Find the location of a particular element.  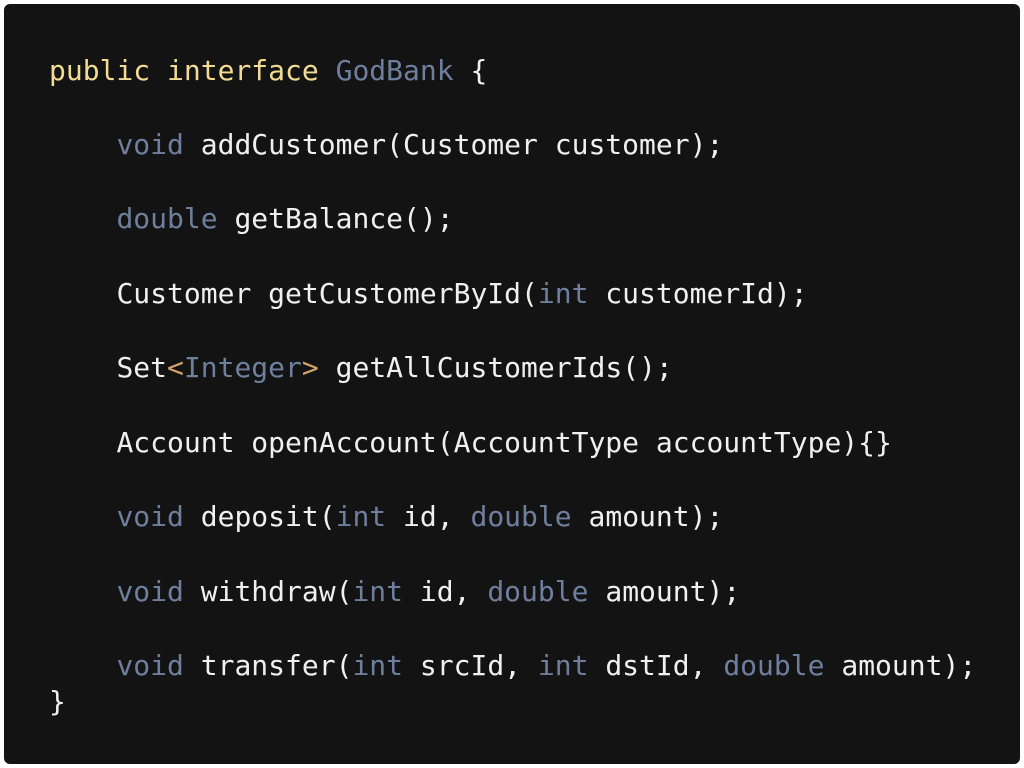

code-line: void deposit(int id, double amount); is located at coordinates (386, 517).